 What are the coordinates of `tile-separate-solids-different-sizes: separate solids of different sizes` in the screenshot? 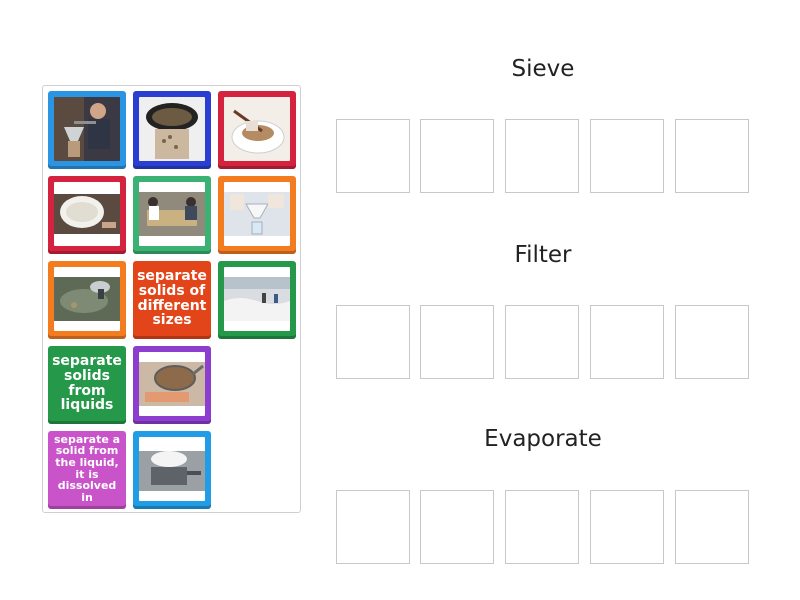 It's located at (172, 300).